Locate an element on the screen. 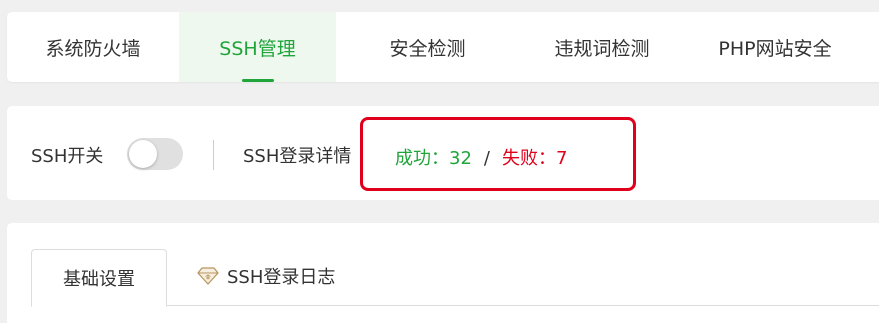 The width and height of the screenshot is (879, 323). vertical-divider is located at coordinates (213, 155).